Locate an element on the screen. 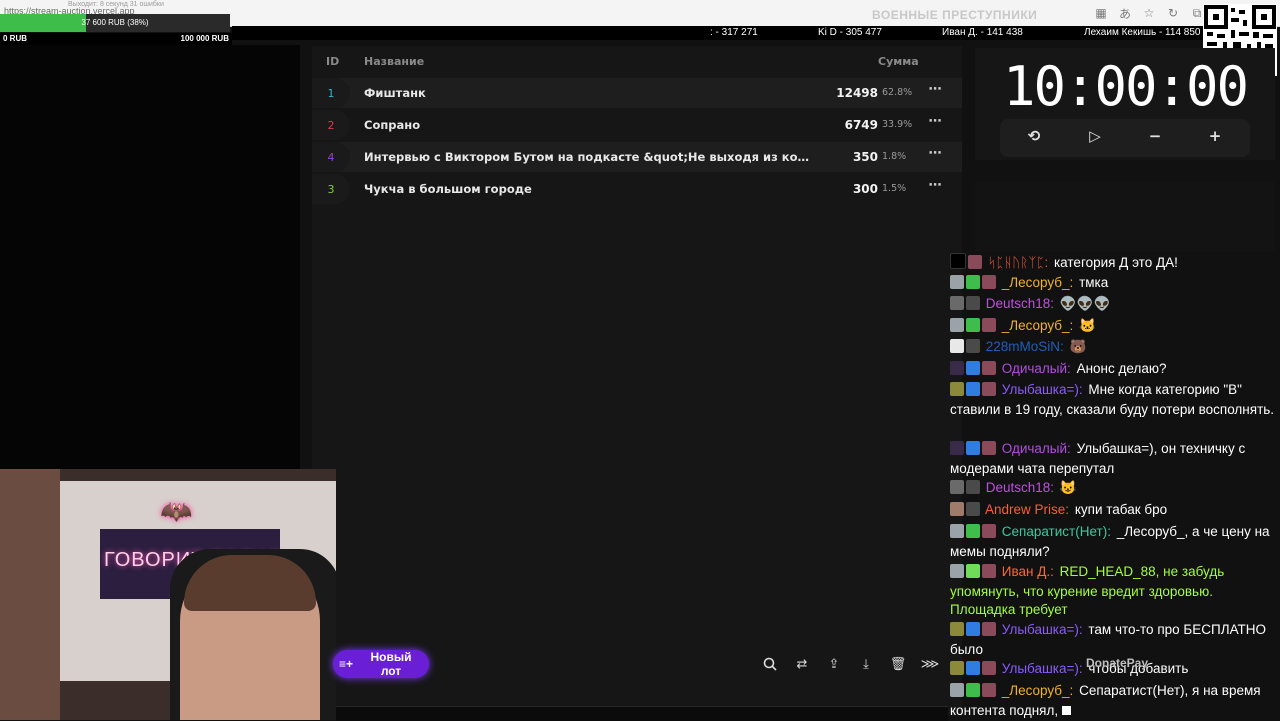 Image resolution: width=1280 pixels, height=721 pixels. lot-amount: 300 is located at coordinates (865, 189).